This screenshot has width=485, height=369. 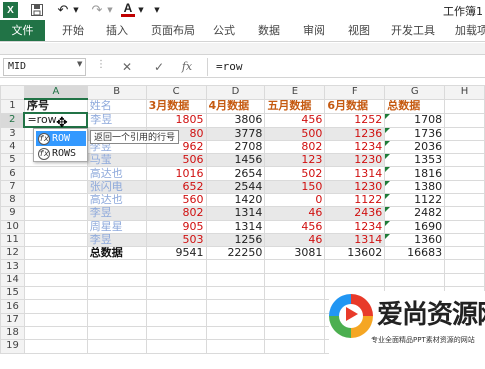 What do you see at coordinates (176, 253) in the screenshot?
I see `cell-c12: 9541` at bounding box center [176, 253].